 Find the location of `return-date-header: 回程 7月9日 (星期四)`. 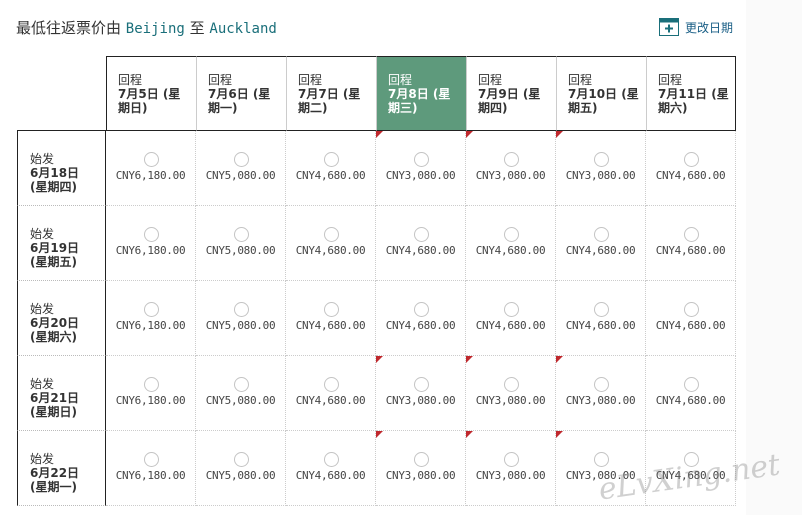

return-date-header: 回程 7月9日 (星期四) is located at coordinates (511, 93).